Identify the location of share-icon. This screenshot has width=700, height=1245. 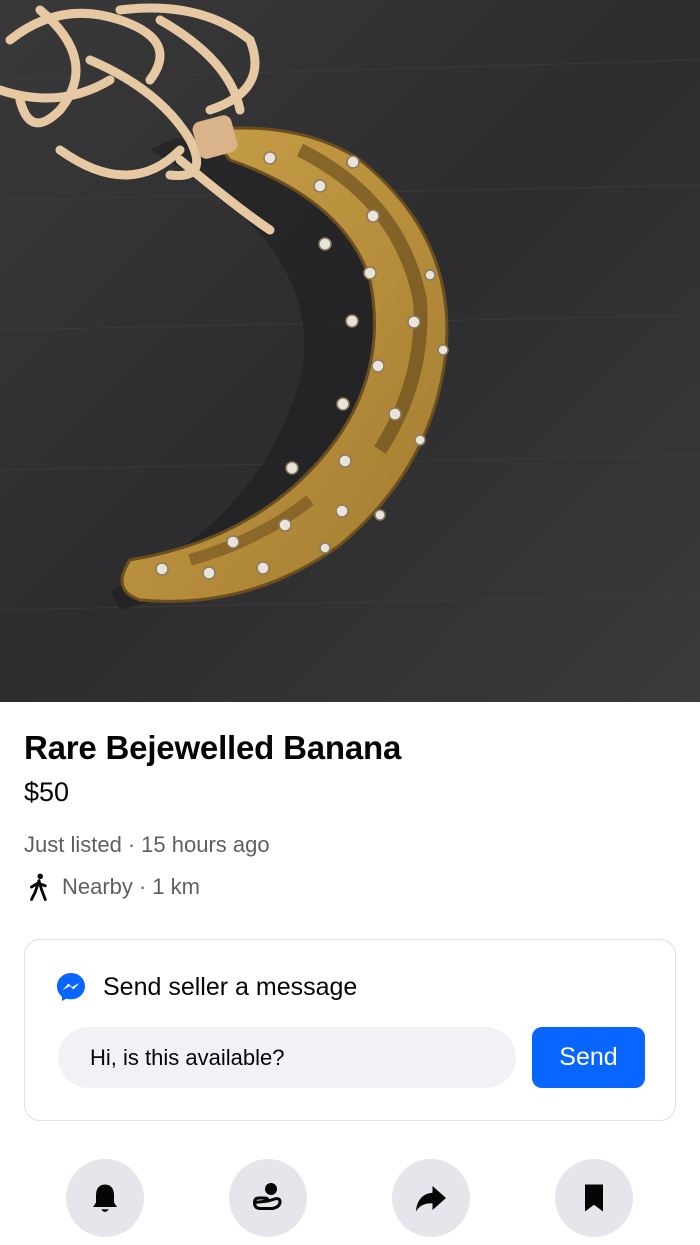
(431, 1199).